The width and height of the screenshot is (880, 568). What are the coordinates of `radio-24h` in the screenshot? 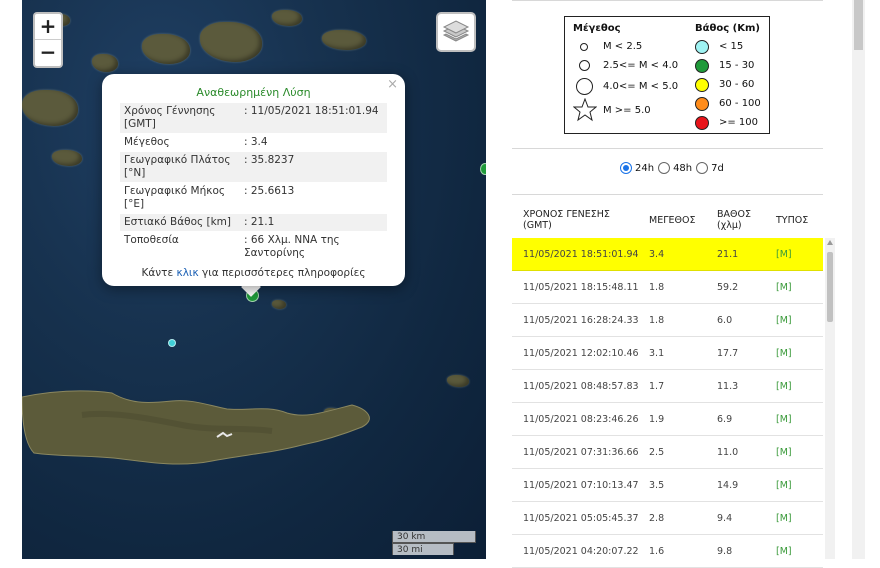 It's located at (626, 168).